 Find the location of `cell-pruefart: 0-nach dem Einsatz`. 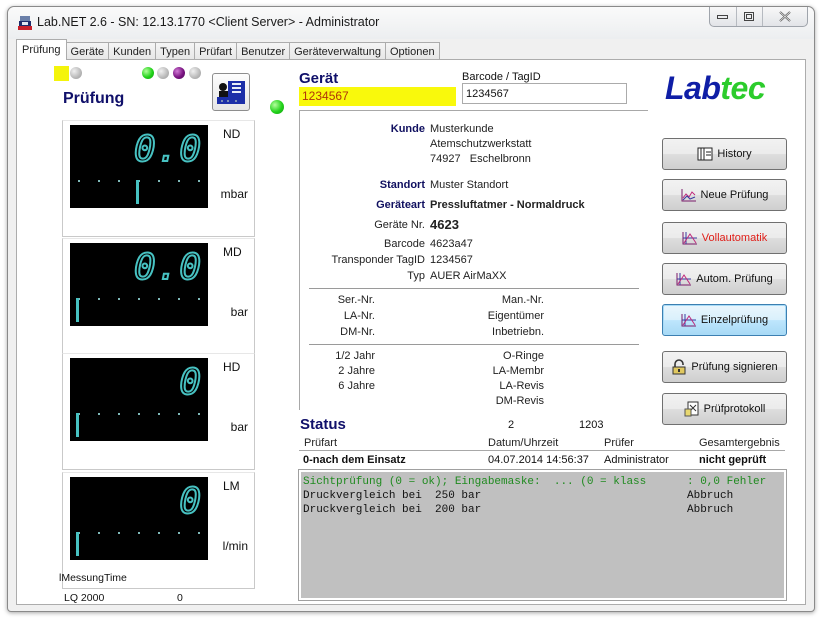

cell-pruefart: 0-nach dem Einsatz is located at coordinates (354, 460).